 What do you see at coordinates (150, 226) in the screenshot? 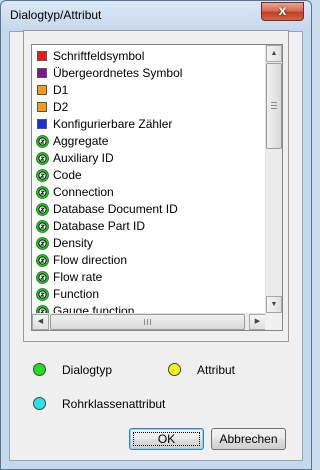
I see `list-item: Database Part ID` at bounding box center [150, 226].